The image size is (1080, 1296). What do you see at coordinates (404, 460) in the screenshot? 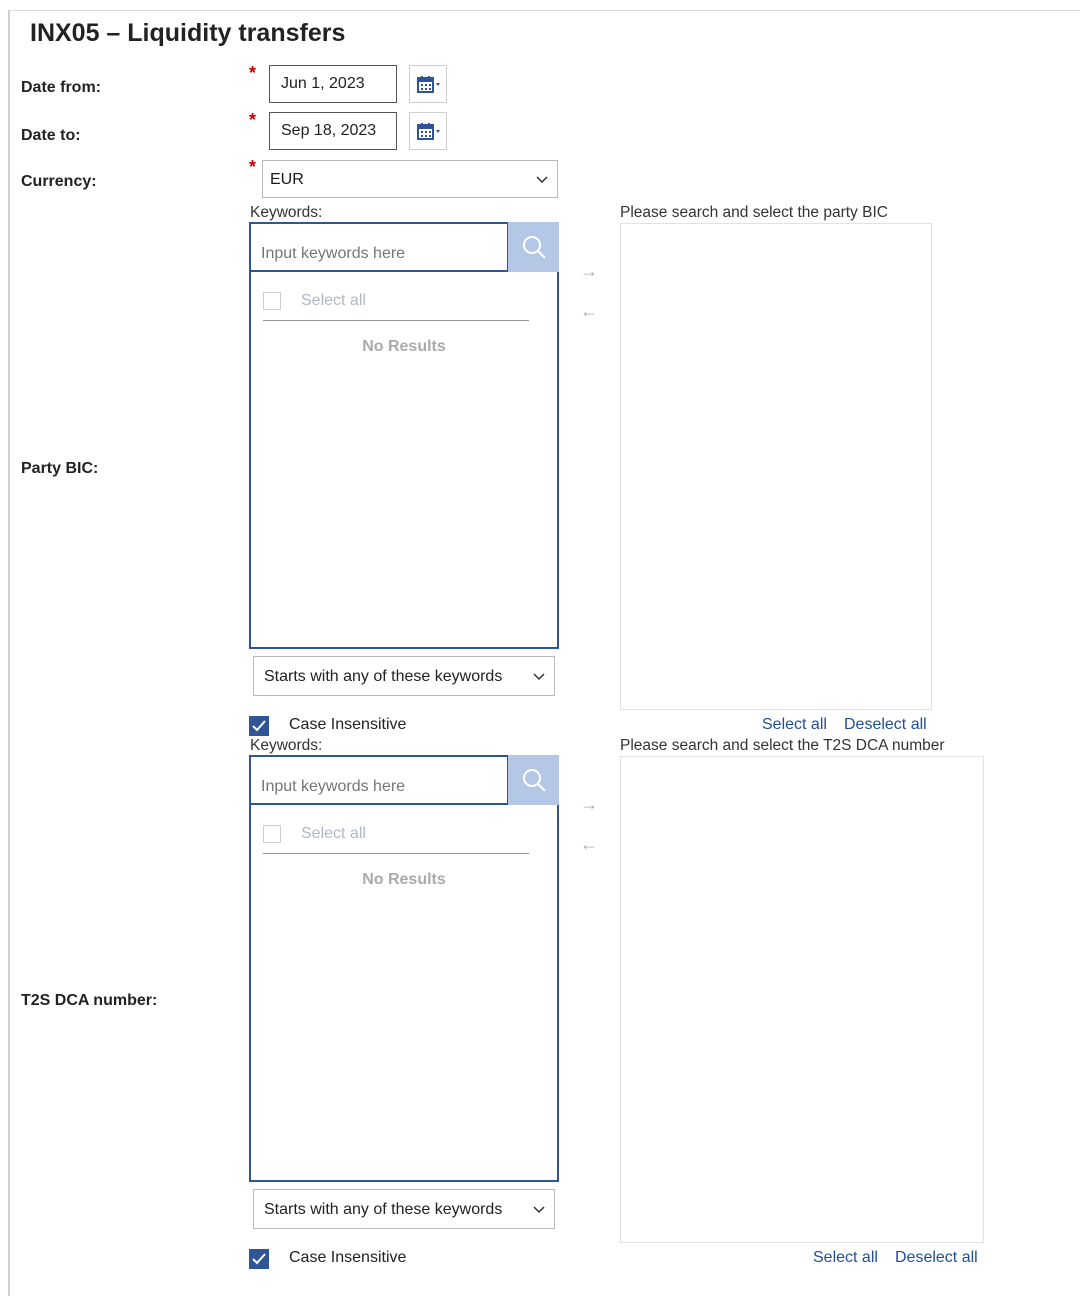
I see `party-bic-results-list: Select all No Results` at bounding box center [404, 460].